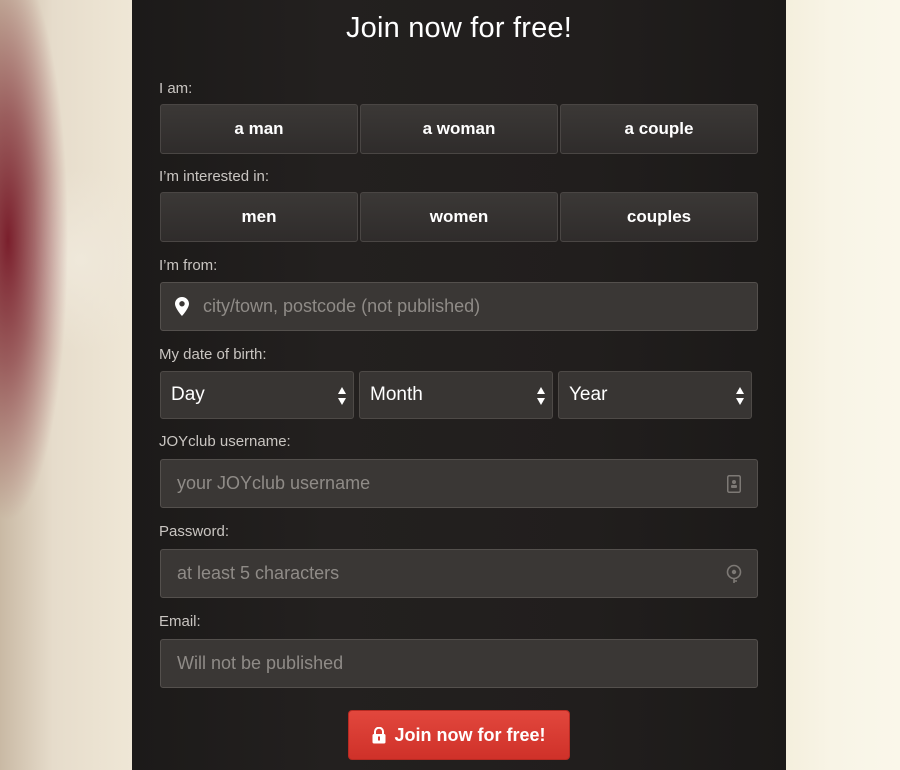 This screenshot has height=770, width=900. Describe the element at coordinates (459, 28) in the screenshot. I see `form-title: Join now for free!` at that location.